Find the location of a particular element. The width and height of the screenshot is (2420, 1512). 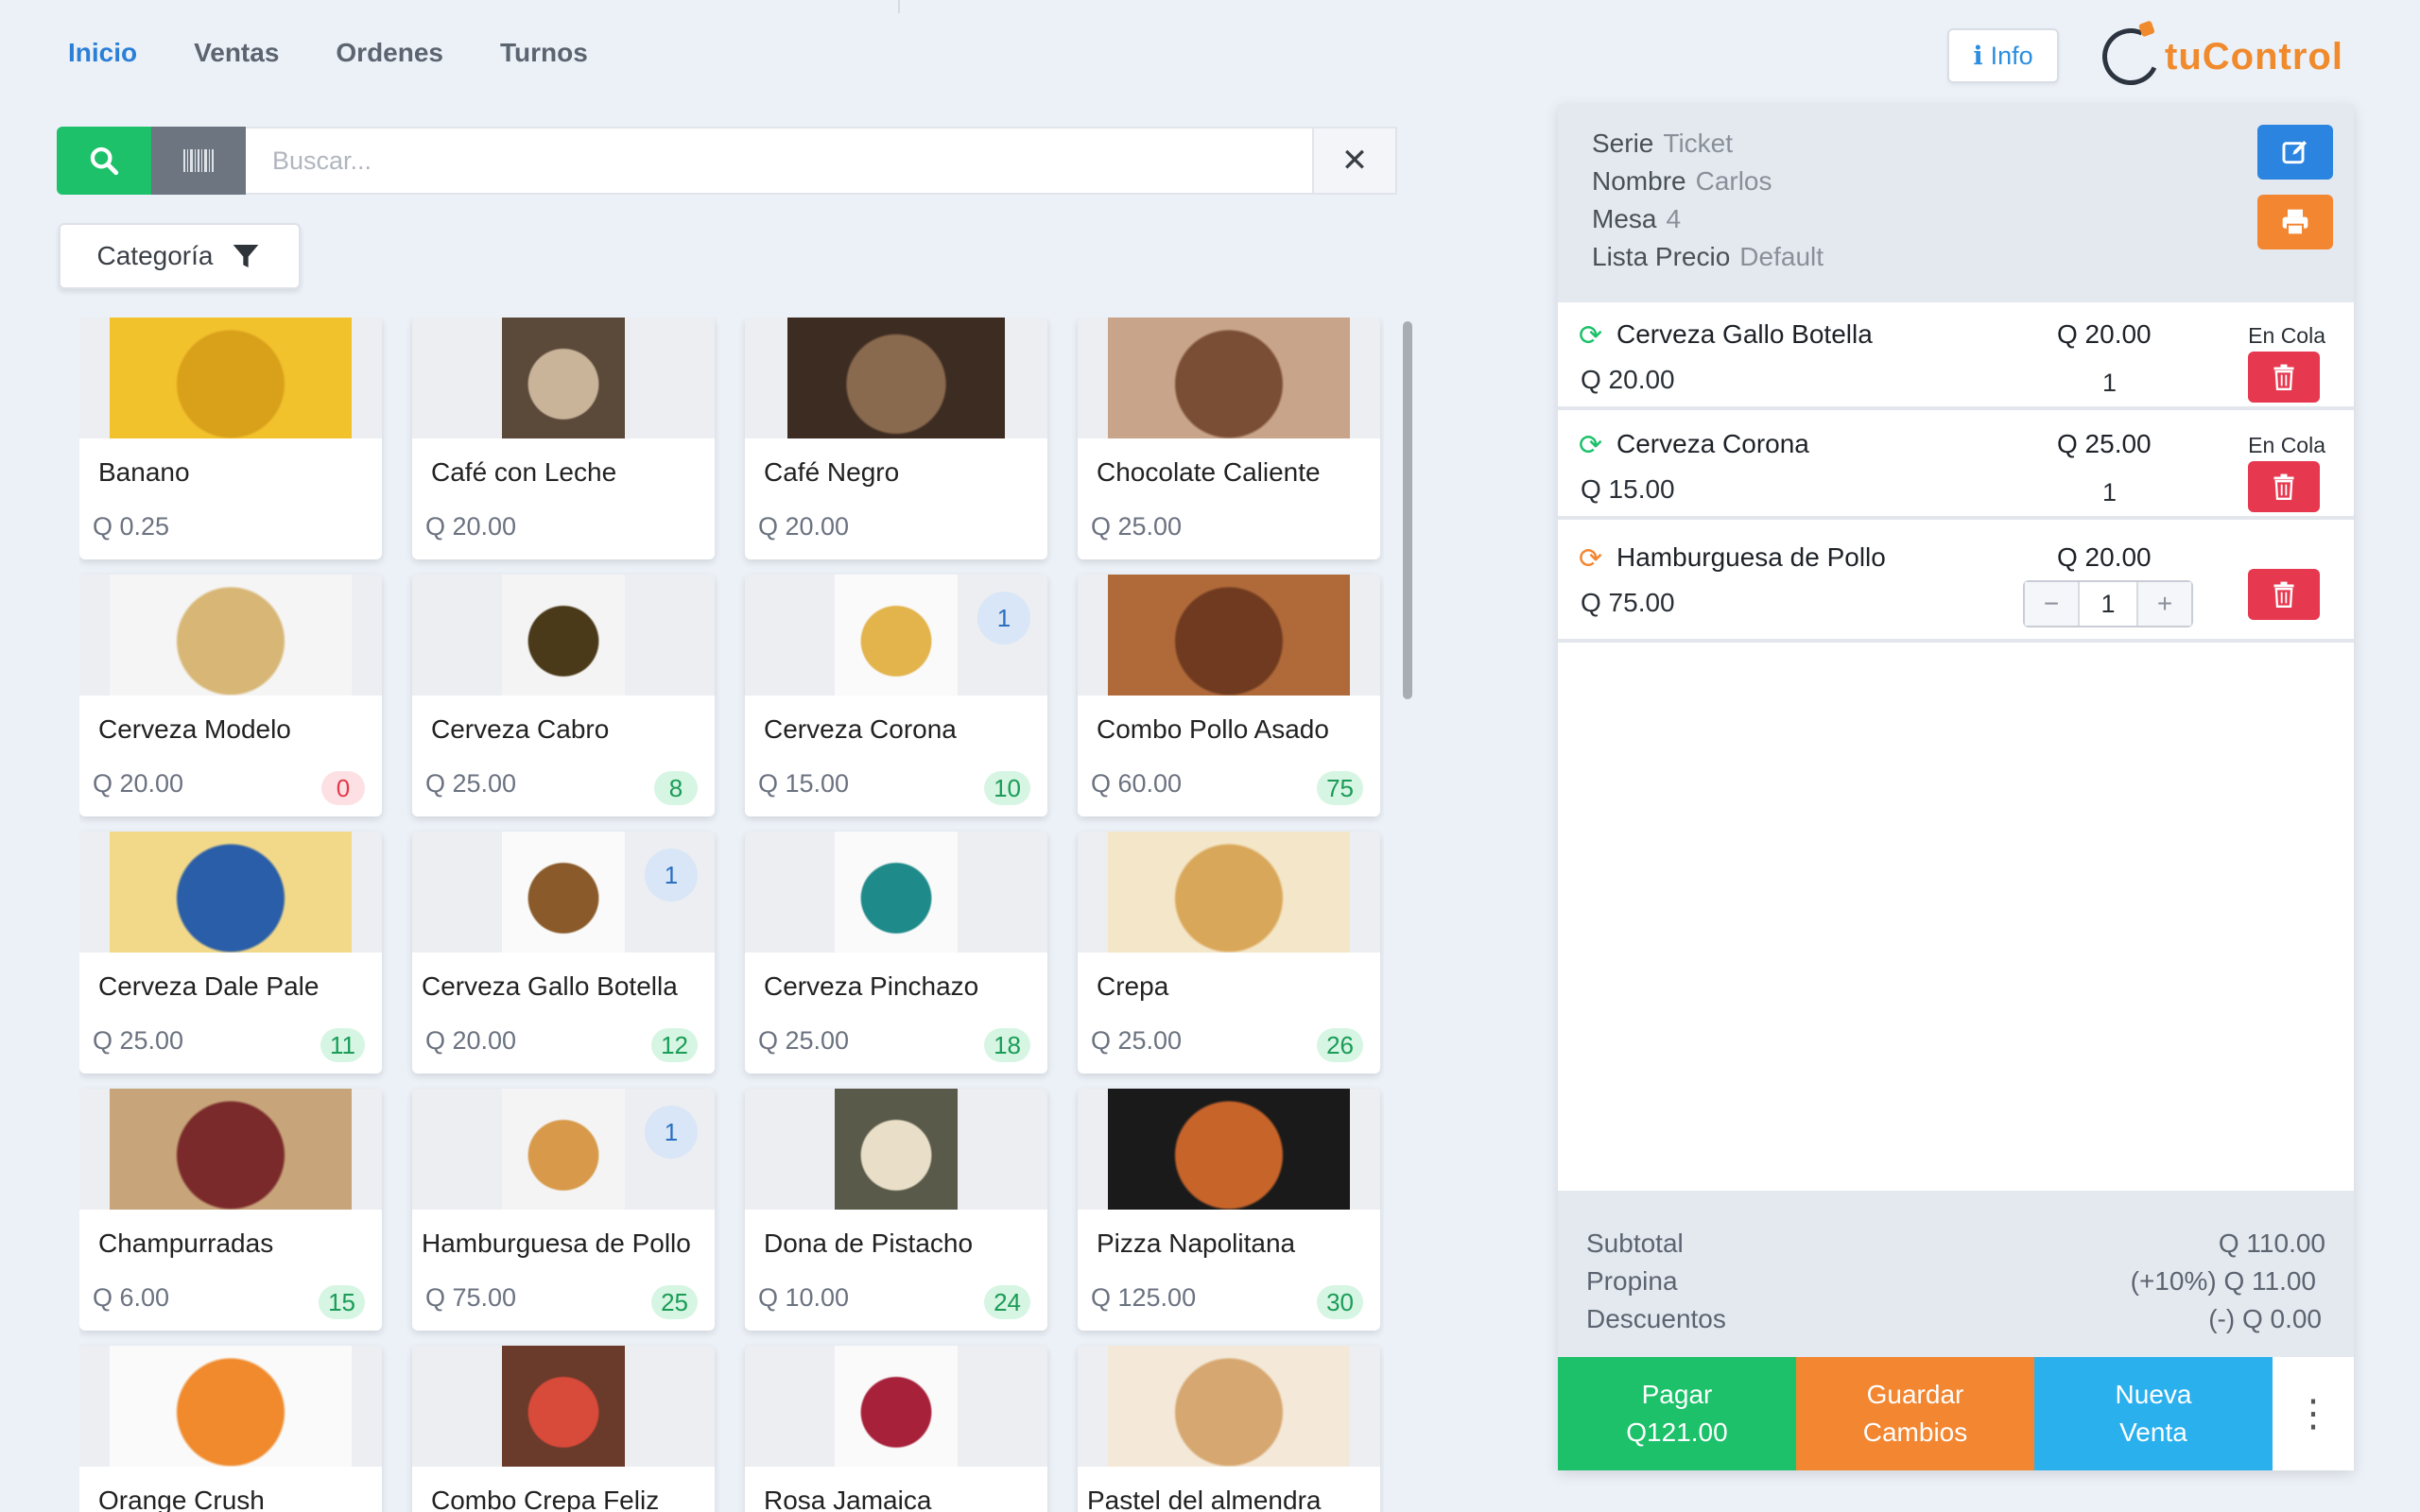

product-card: Chocolate Caliente Q 25.00 is located at coordinates (1229, 438).